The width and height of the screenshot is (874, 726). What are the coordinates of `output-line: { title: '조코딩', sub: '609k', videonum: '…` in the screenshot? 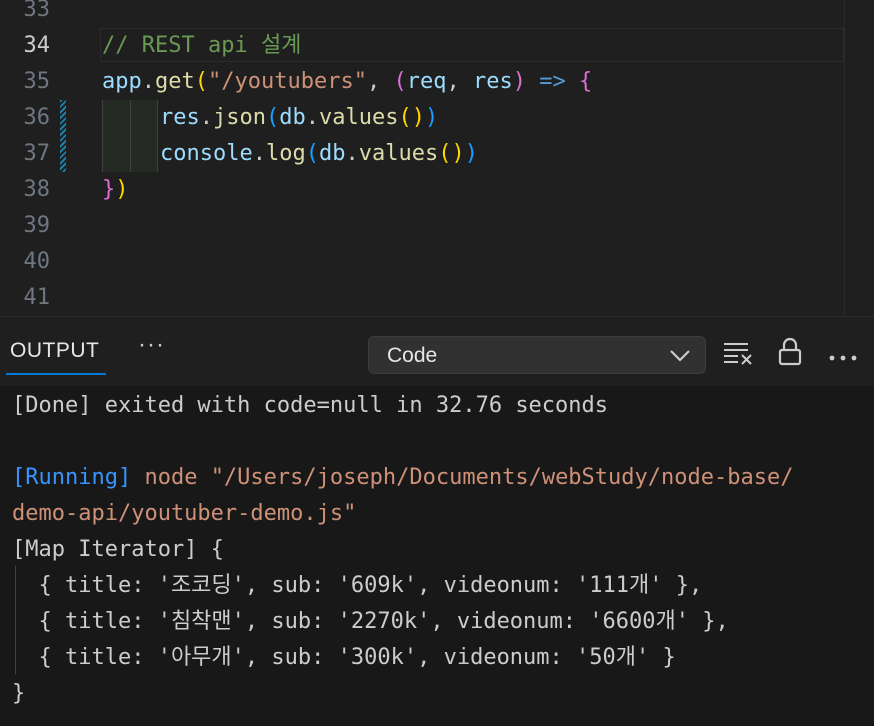 It's located at (357, 585).